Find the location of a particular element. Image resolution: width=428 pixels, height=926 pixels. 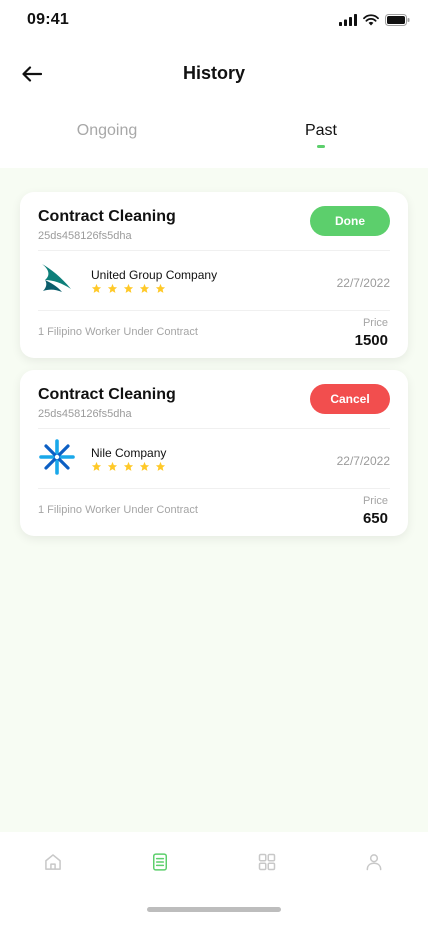

header: History is located at coordinates (214, 74).